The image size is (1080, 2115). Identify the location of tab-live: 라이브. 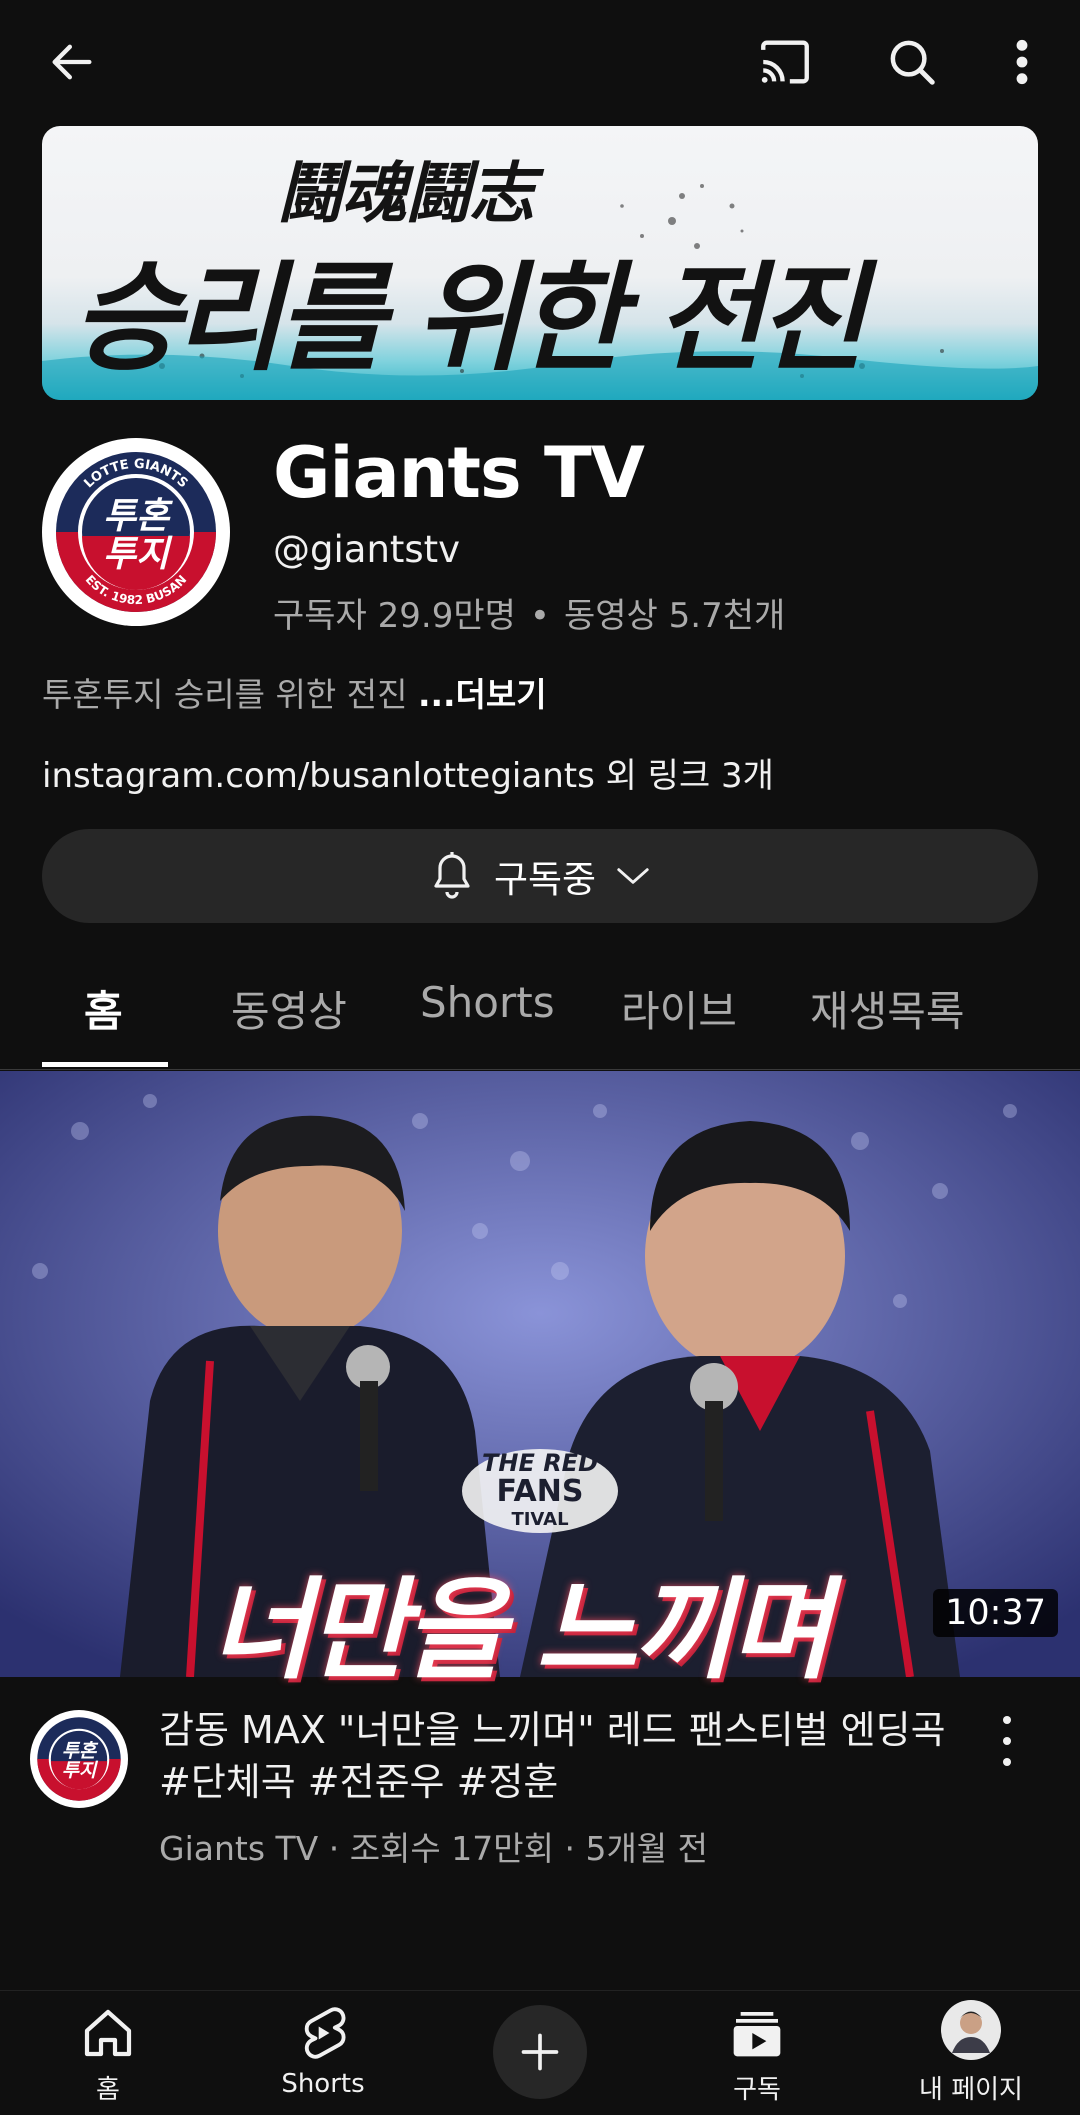
(679, 1008).